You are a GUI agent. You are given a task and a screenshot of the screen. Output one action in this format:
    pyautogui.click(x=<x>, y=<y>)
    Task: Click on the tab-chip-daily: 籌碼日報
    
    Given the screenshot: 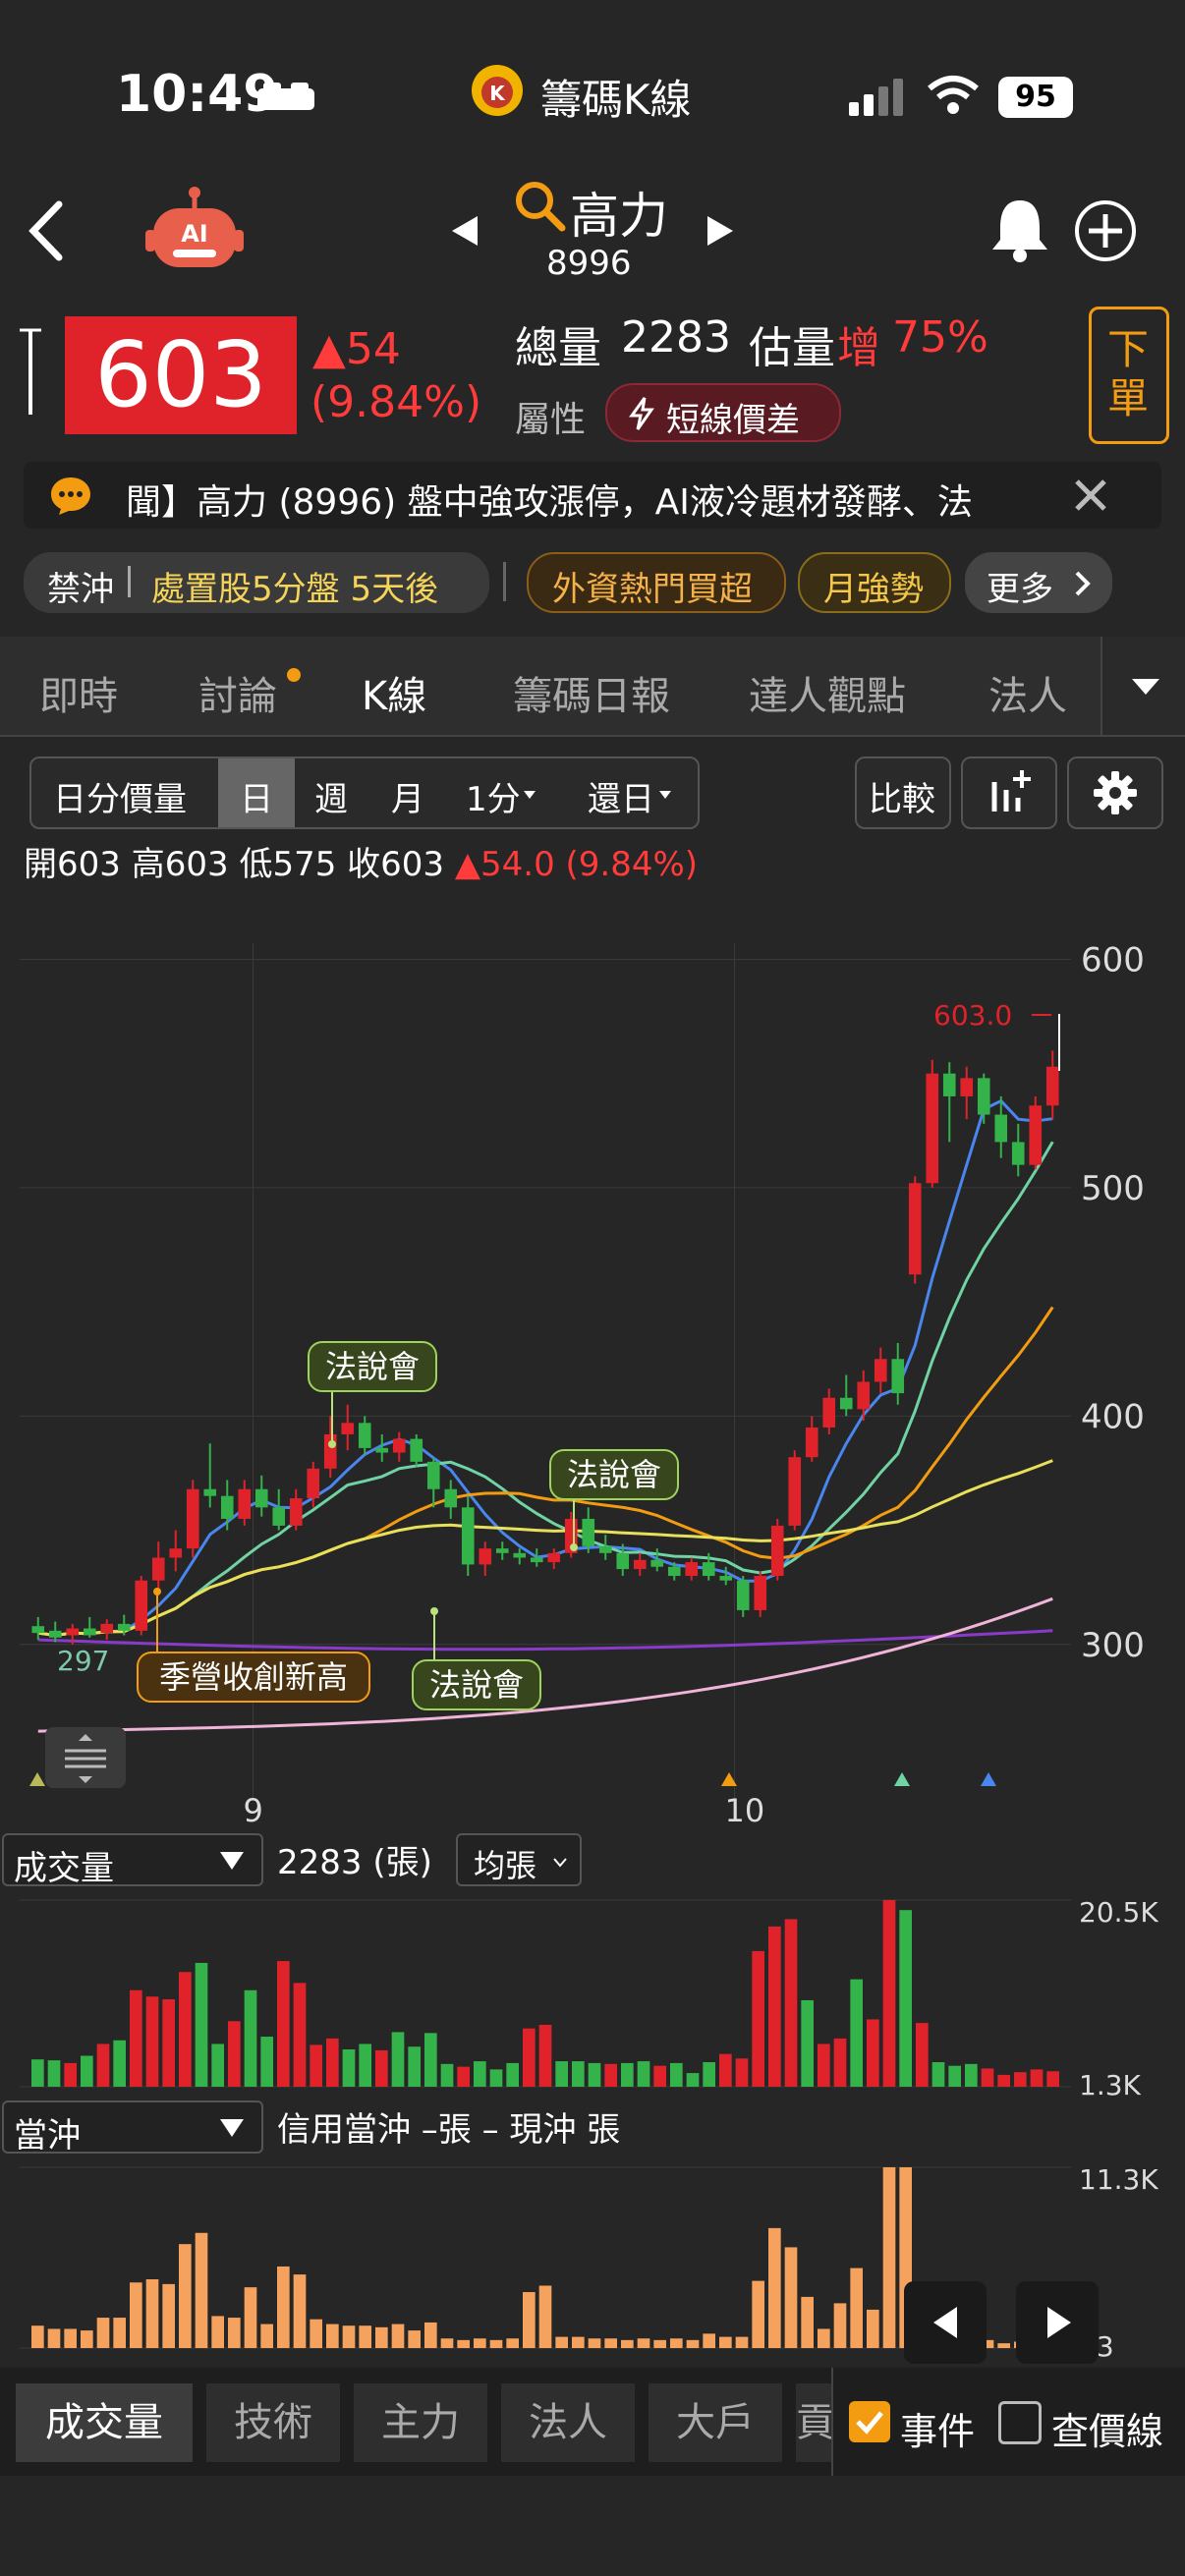 What is the action you would take?
    pyautogui.click(x=592, y=692)
    